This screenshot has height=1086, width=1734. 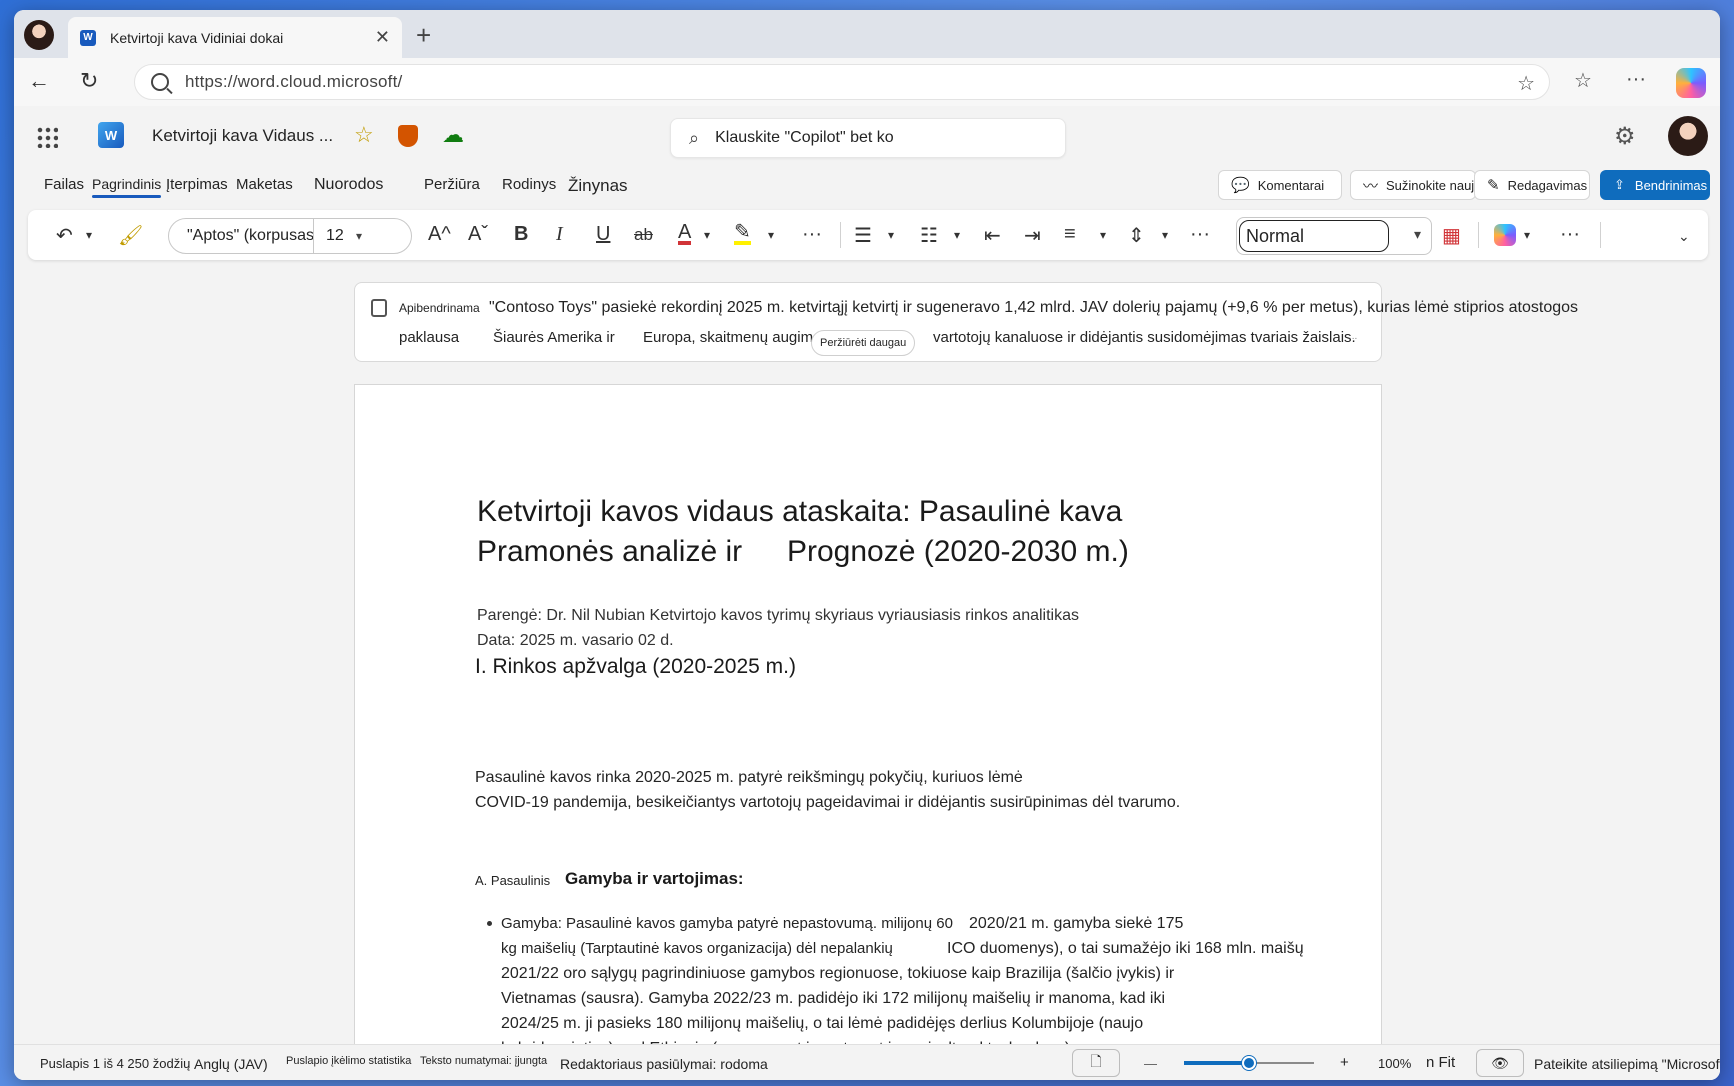 What do you see at coordinates (1150, 1063) in the screenshot?
I see `zoom-out-button: —` at bounding box center [1150, 1063].